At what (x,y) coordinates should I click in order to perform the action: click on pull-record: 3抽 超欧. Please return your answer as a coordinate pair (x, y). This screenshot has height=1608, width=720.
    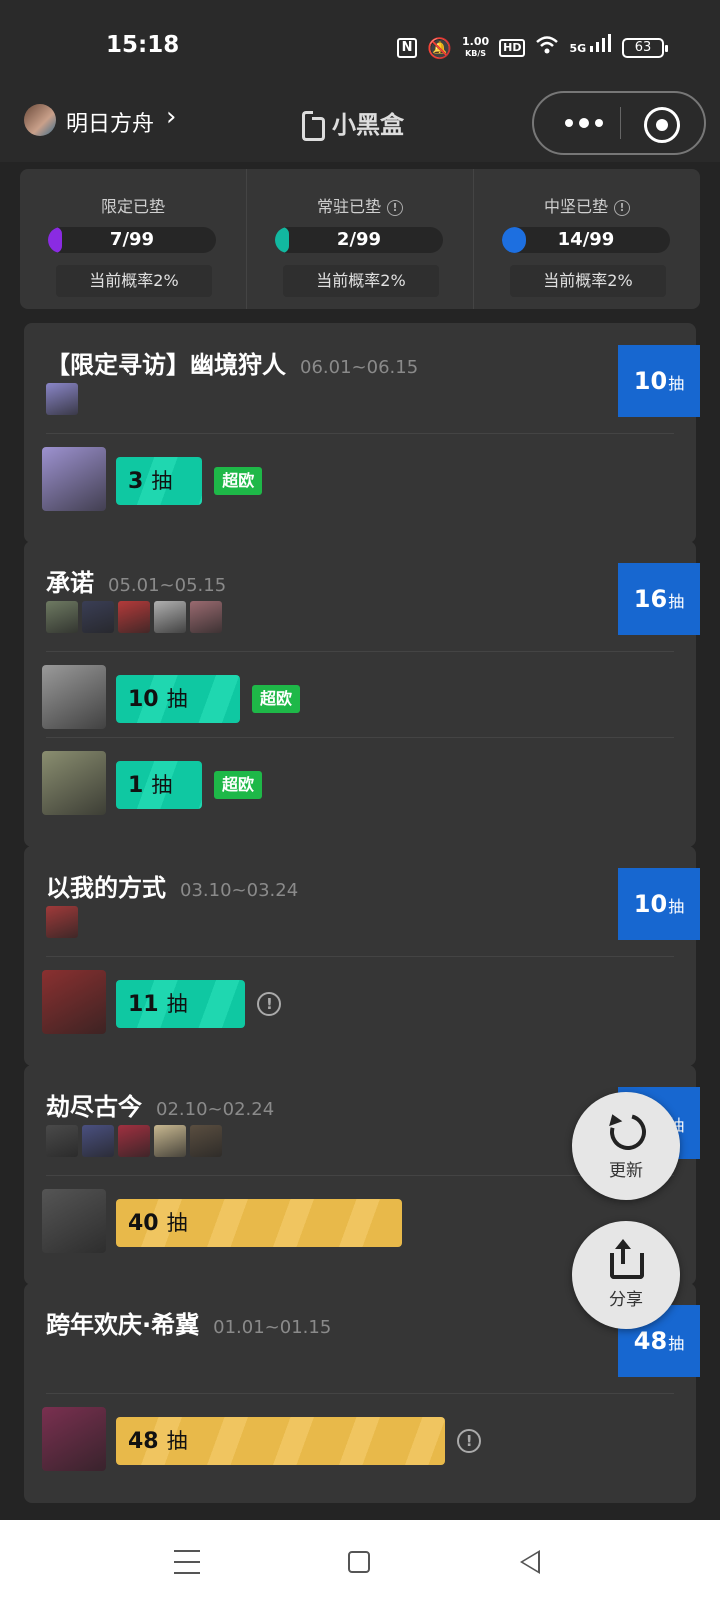
    Looking at the image, I should click on (357, 479).